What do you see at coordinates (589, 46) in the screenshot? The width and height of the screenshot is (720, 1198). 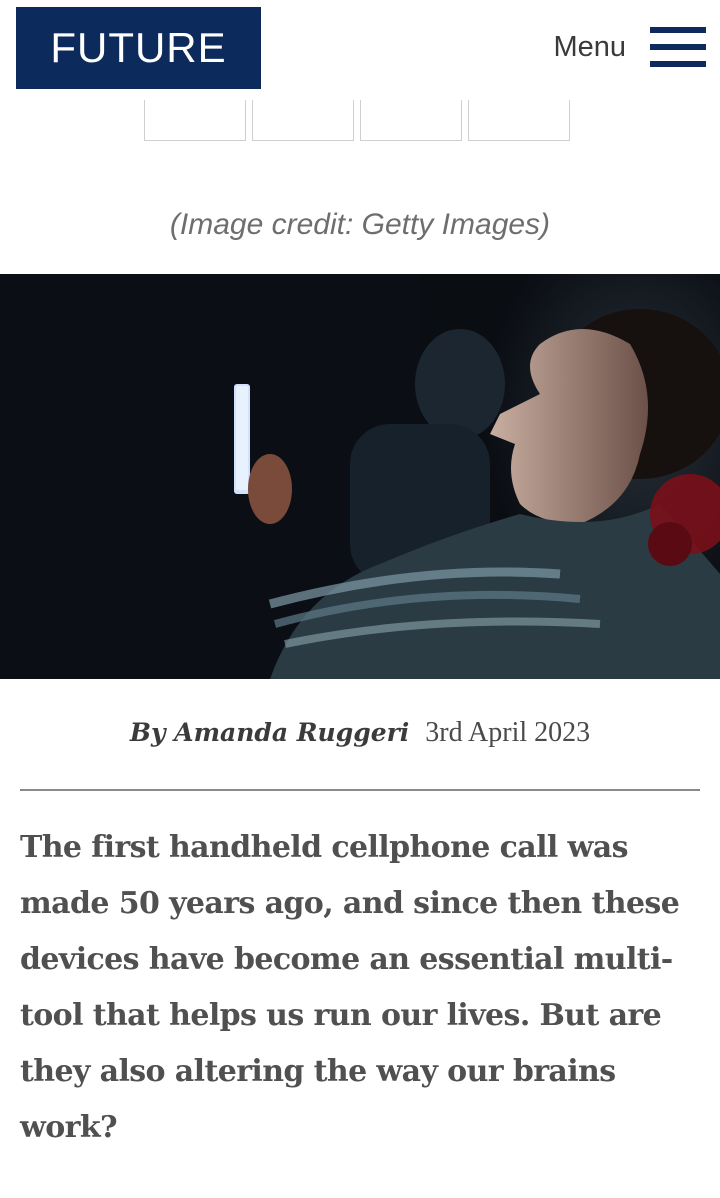 I see `menu-label: Menu` at bounding box center [589, 46].